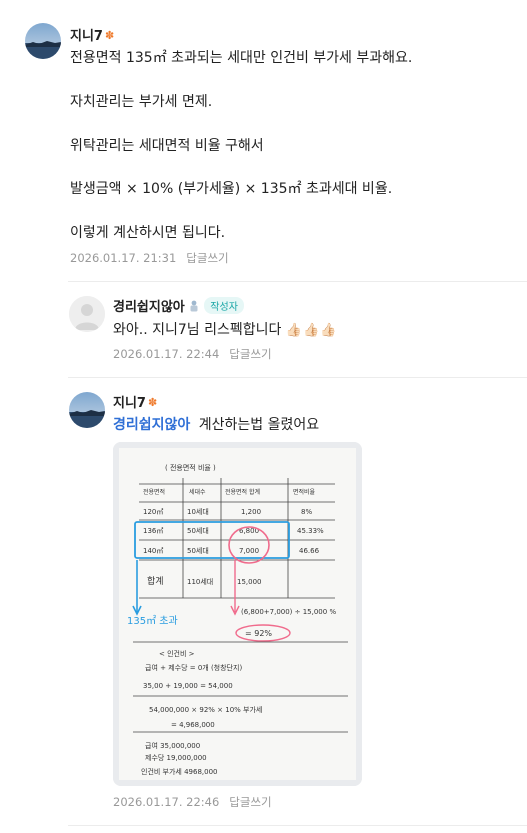 The width and height of the screenshot is (527, 833). I want to click on comment-line: 위탁관리는 세대면적 비율 구해서, so click(167, 146).